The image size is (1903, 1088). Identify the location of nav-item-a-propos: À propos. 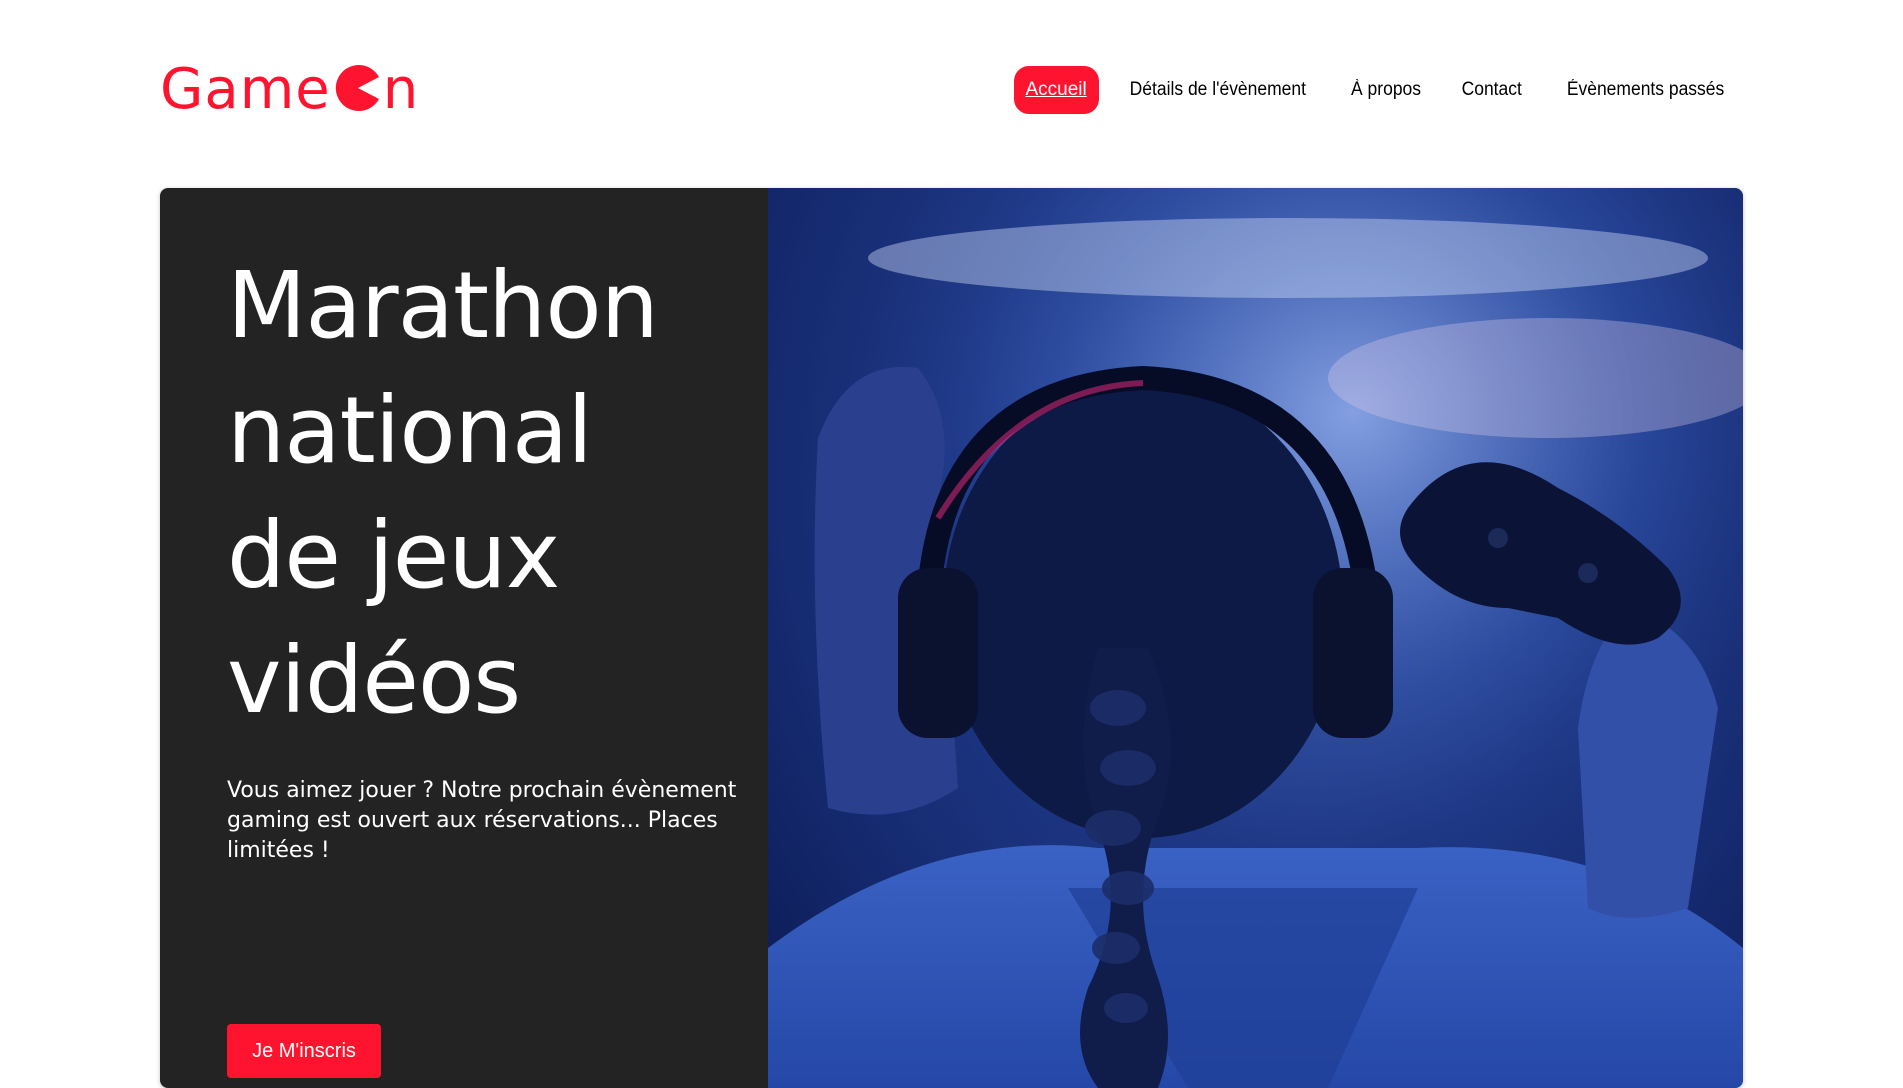
(1386, 90).